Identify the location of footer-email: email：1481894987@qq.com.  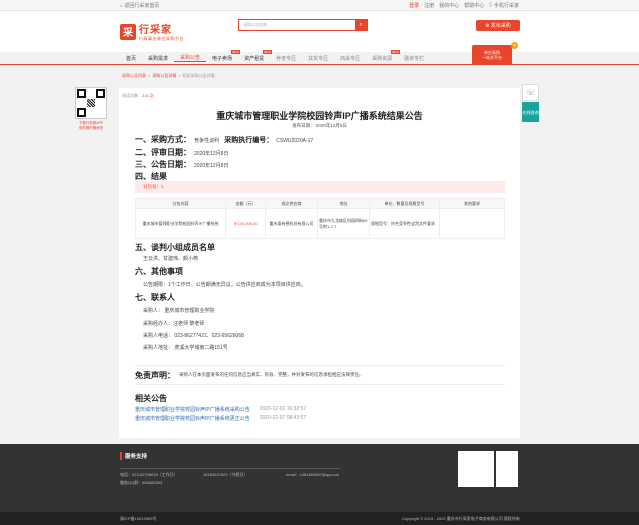
(312, 474).